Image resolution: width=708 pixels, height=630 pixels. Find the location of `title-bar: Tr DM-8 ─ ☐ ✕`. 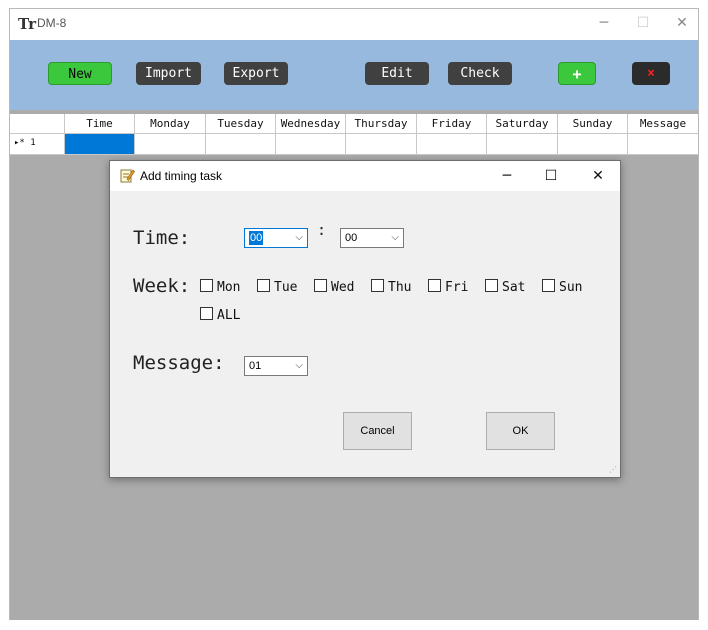

title-bar: Tr DM-8 ─ ☐ ✕ is located at coordinates (354, 24).